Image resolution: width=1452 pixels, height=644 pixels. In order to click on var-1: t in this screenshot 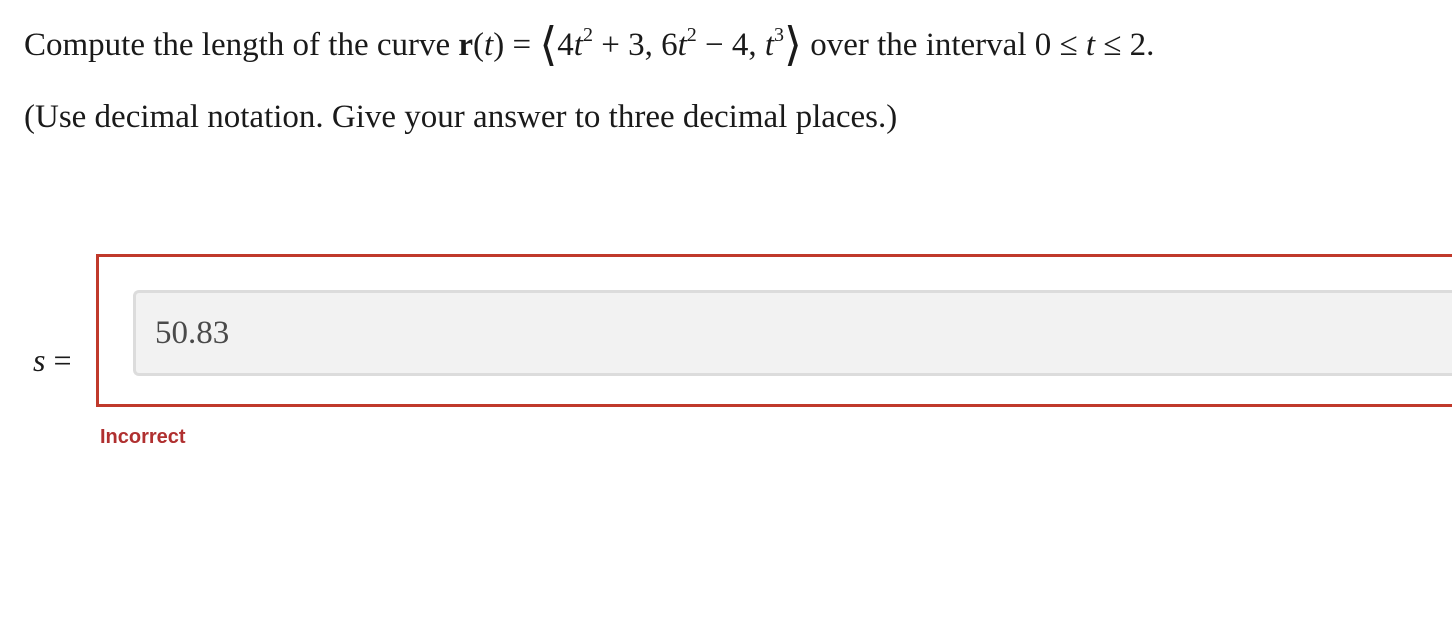, I will do `click(578, 45)`.